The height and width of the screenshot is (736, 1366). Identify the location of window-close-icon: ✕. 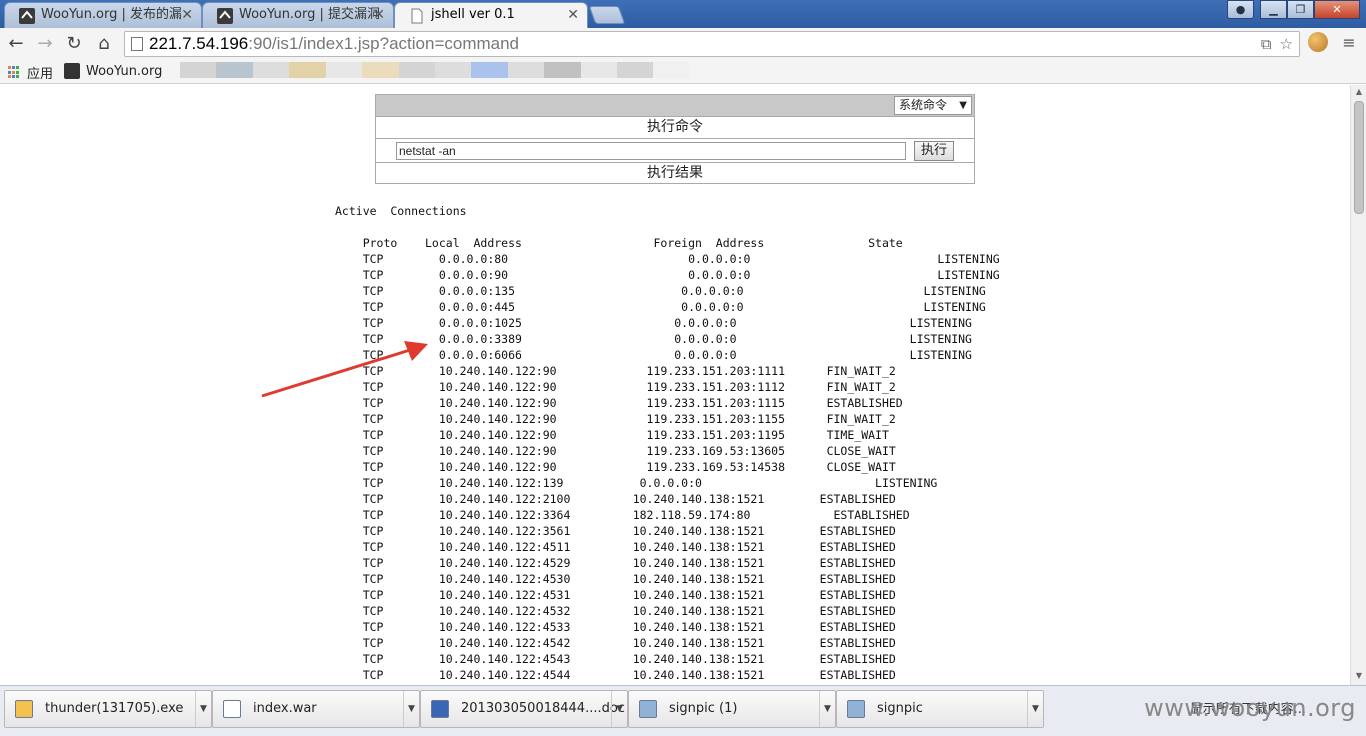
(1337, 9).